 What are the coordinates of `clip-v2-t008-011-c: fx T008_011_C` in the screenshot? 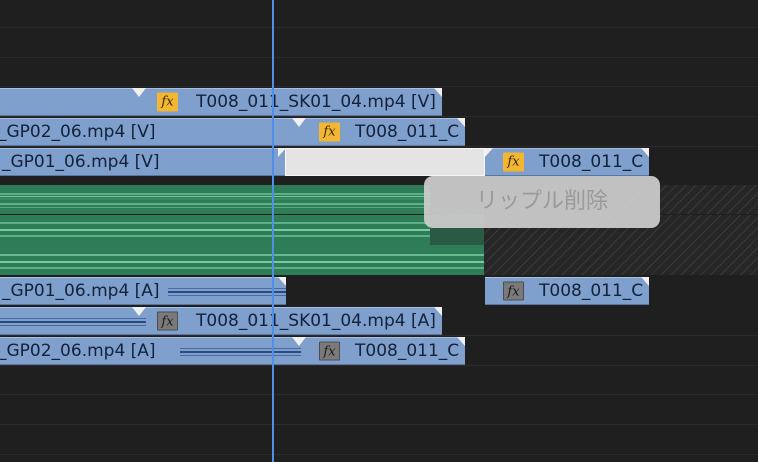 It's located at (383, 132).